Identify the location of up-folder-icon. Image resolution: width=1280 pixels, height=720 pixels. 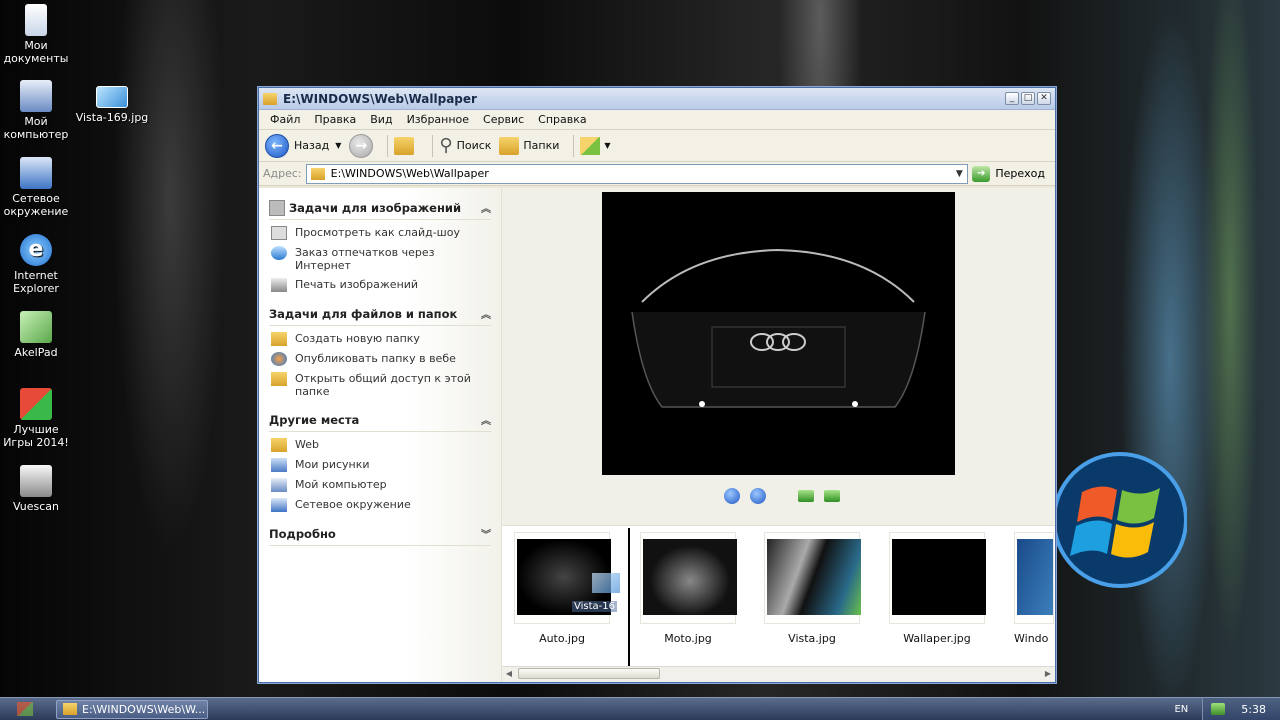
(404, 145).